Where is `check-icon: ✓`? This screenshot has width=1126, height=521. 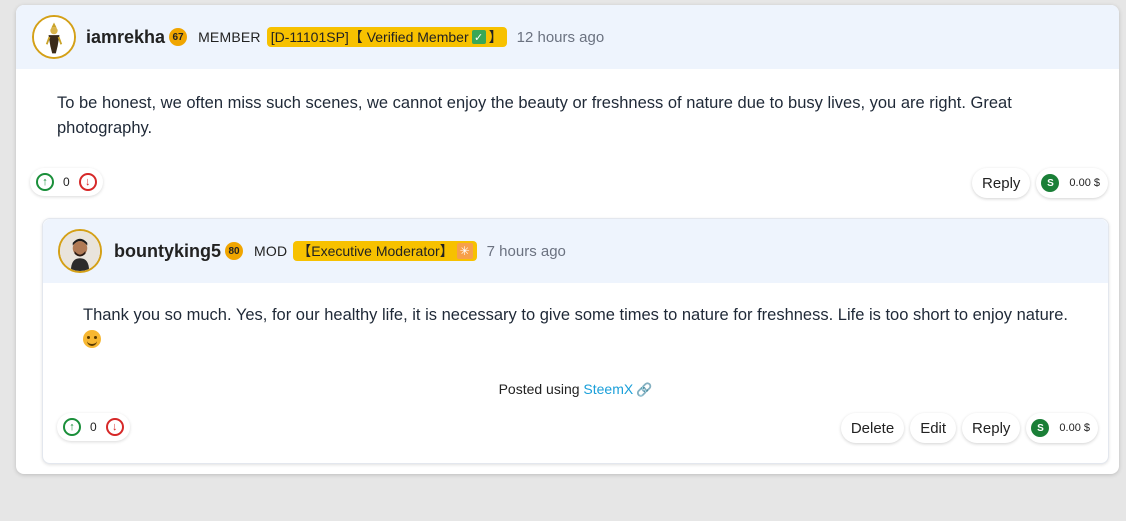 check-icon: ✓ is located at coordinates (478, 37).